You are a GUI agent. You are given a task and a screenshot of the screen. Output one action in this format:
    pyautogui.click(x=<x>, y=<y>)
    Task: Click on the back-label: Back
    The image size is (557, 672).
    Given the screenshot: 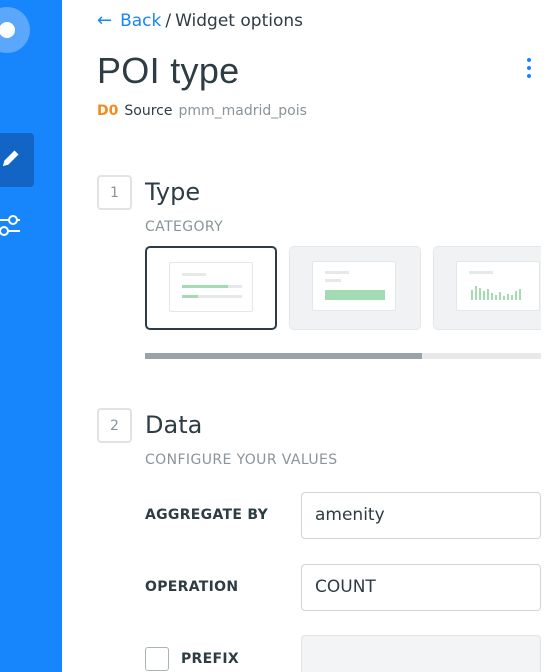 What is the action you would take?
    pyautogui.click(x=141, y=21)
    